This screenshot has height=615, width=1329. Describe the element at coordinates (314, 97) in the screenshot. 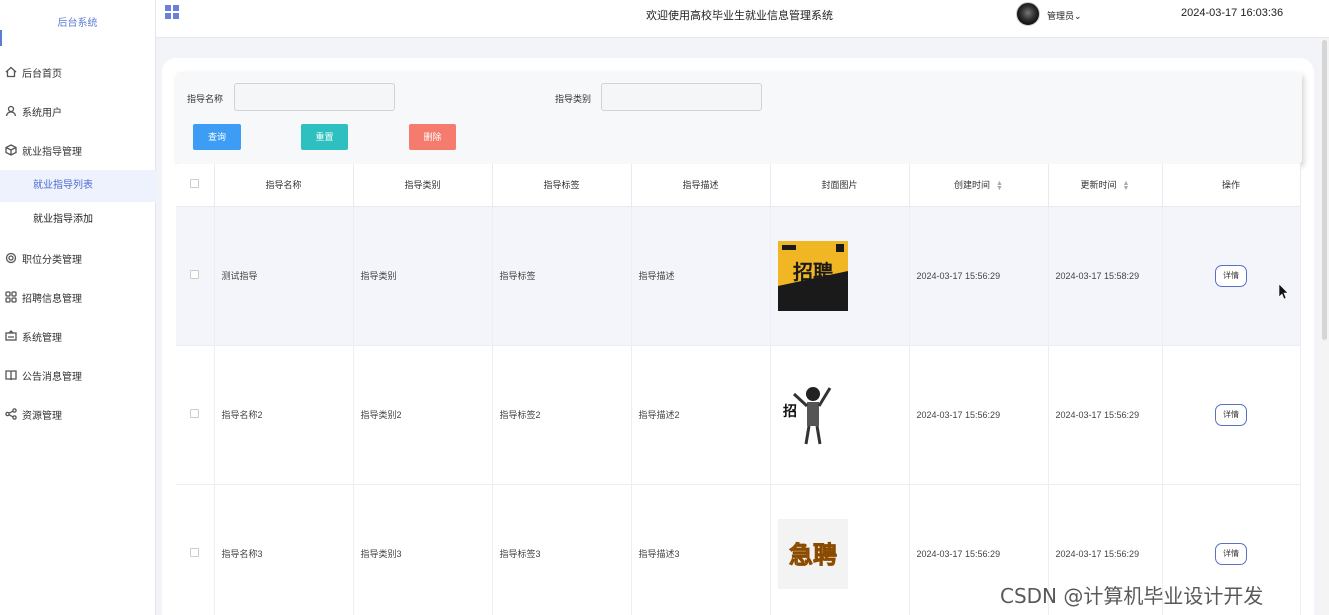

I see `name-search-input` at that location.